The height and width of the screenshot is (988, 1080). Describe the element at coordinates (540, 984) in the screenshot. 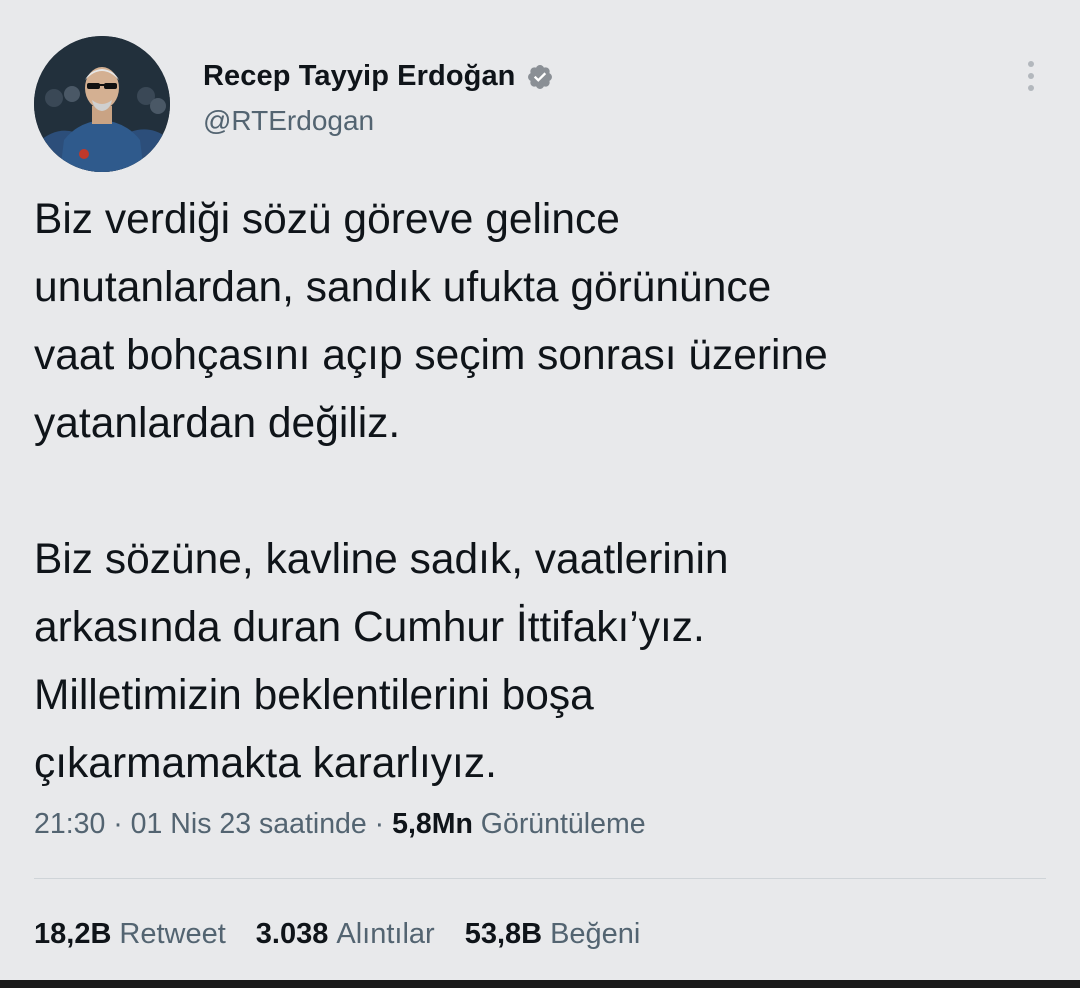

I see `bottom-edge` at that location.